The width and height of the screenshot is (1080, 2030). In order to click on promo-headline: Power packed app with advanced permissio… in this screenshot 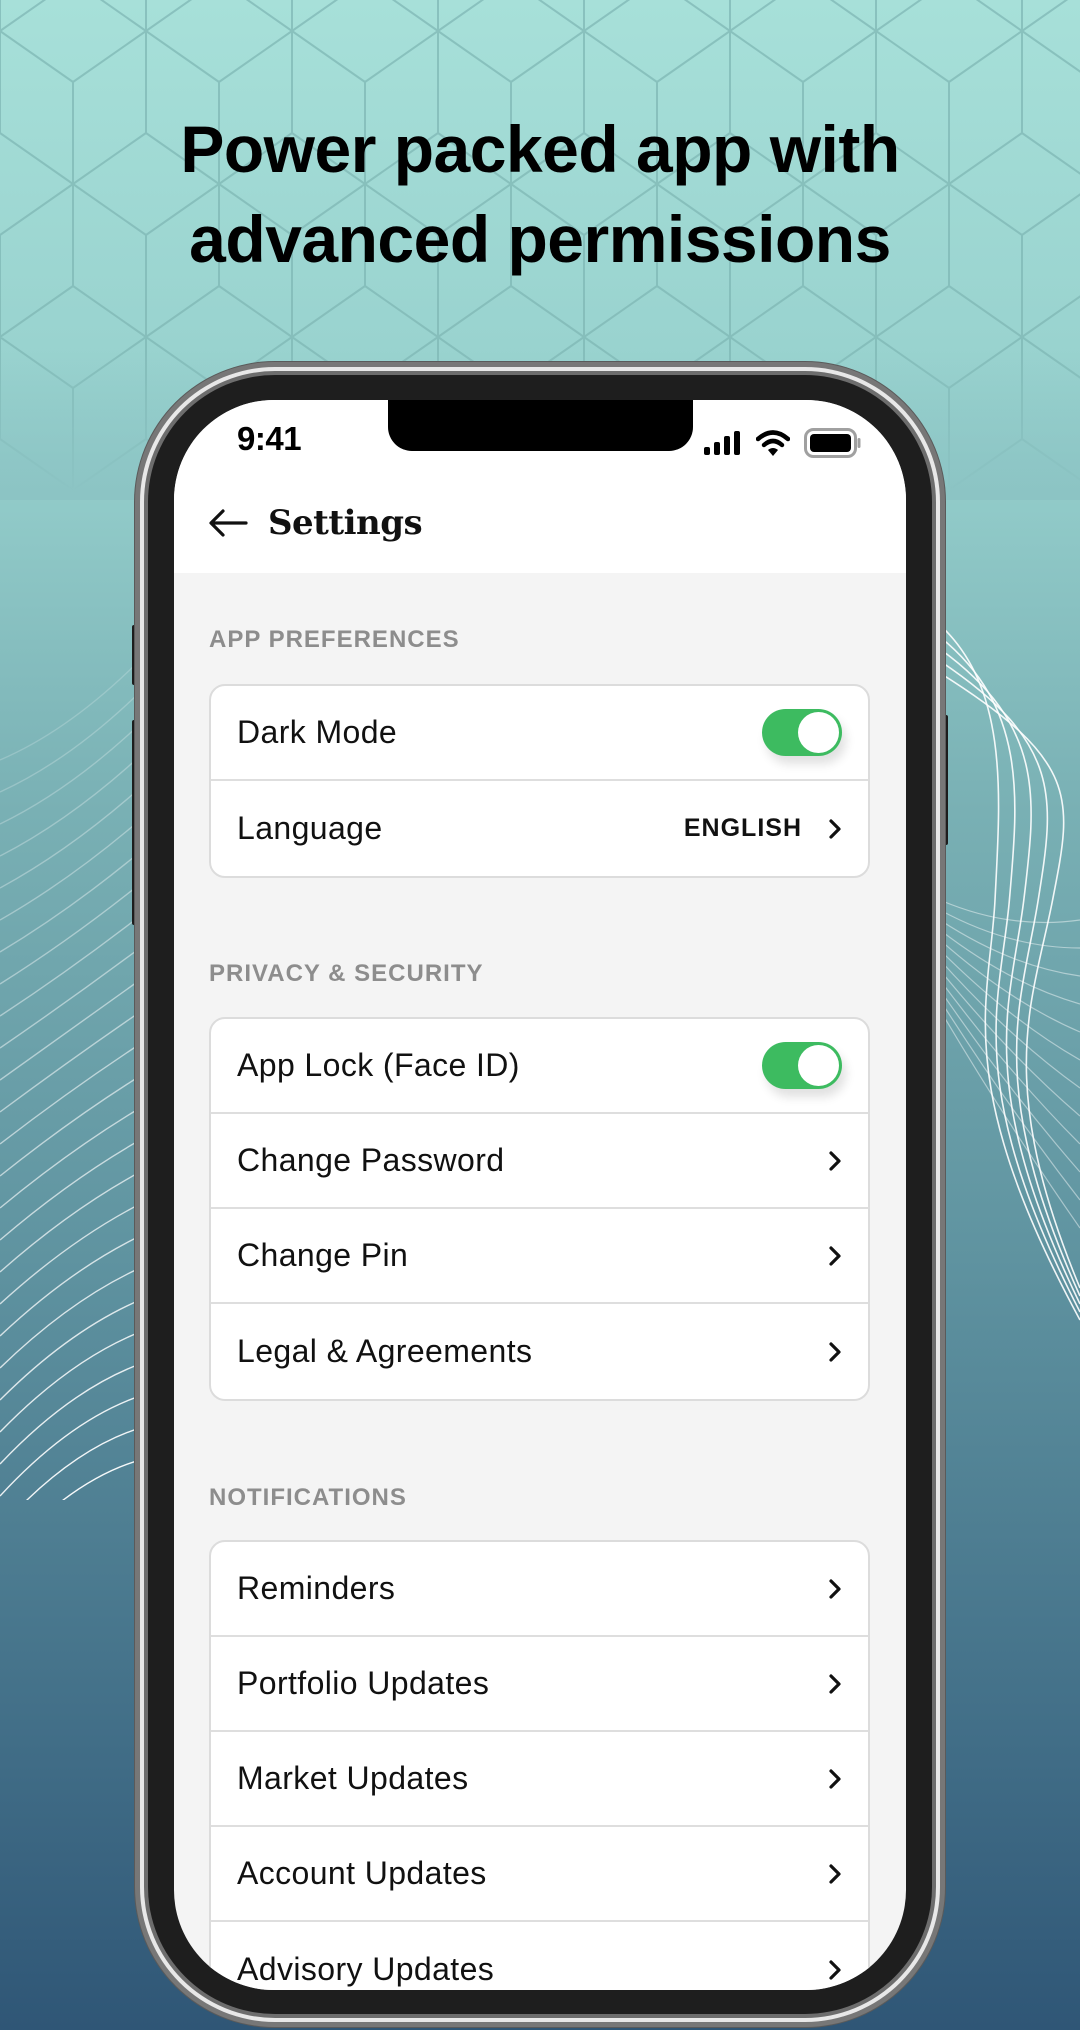, I will do `click(540, 194)`.